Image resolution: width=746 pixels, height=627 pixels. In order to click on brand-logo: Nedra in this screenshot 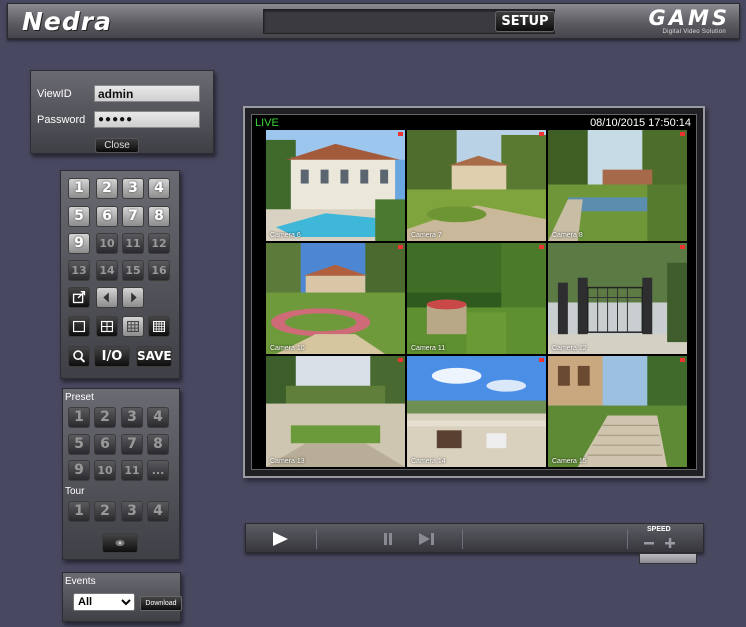, I will do `click(67, 21)`.